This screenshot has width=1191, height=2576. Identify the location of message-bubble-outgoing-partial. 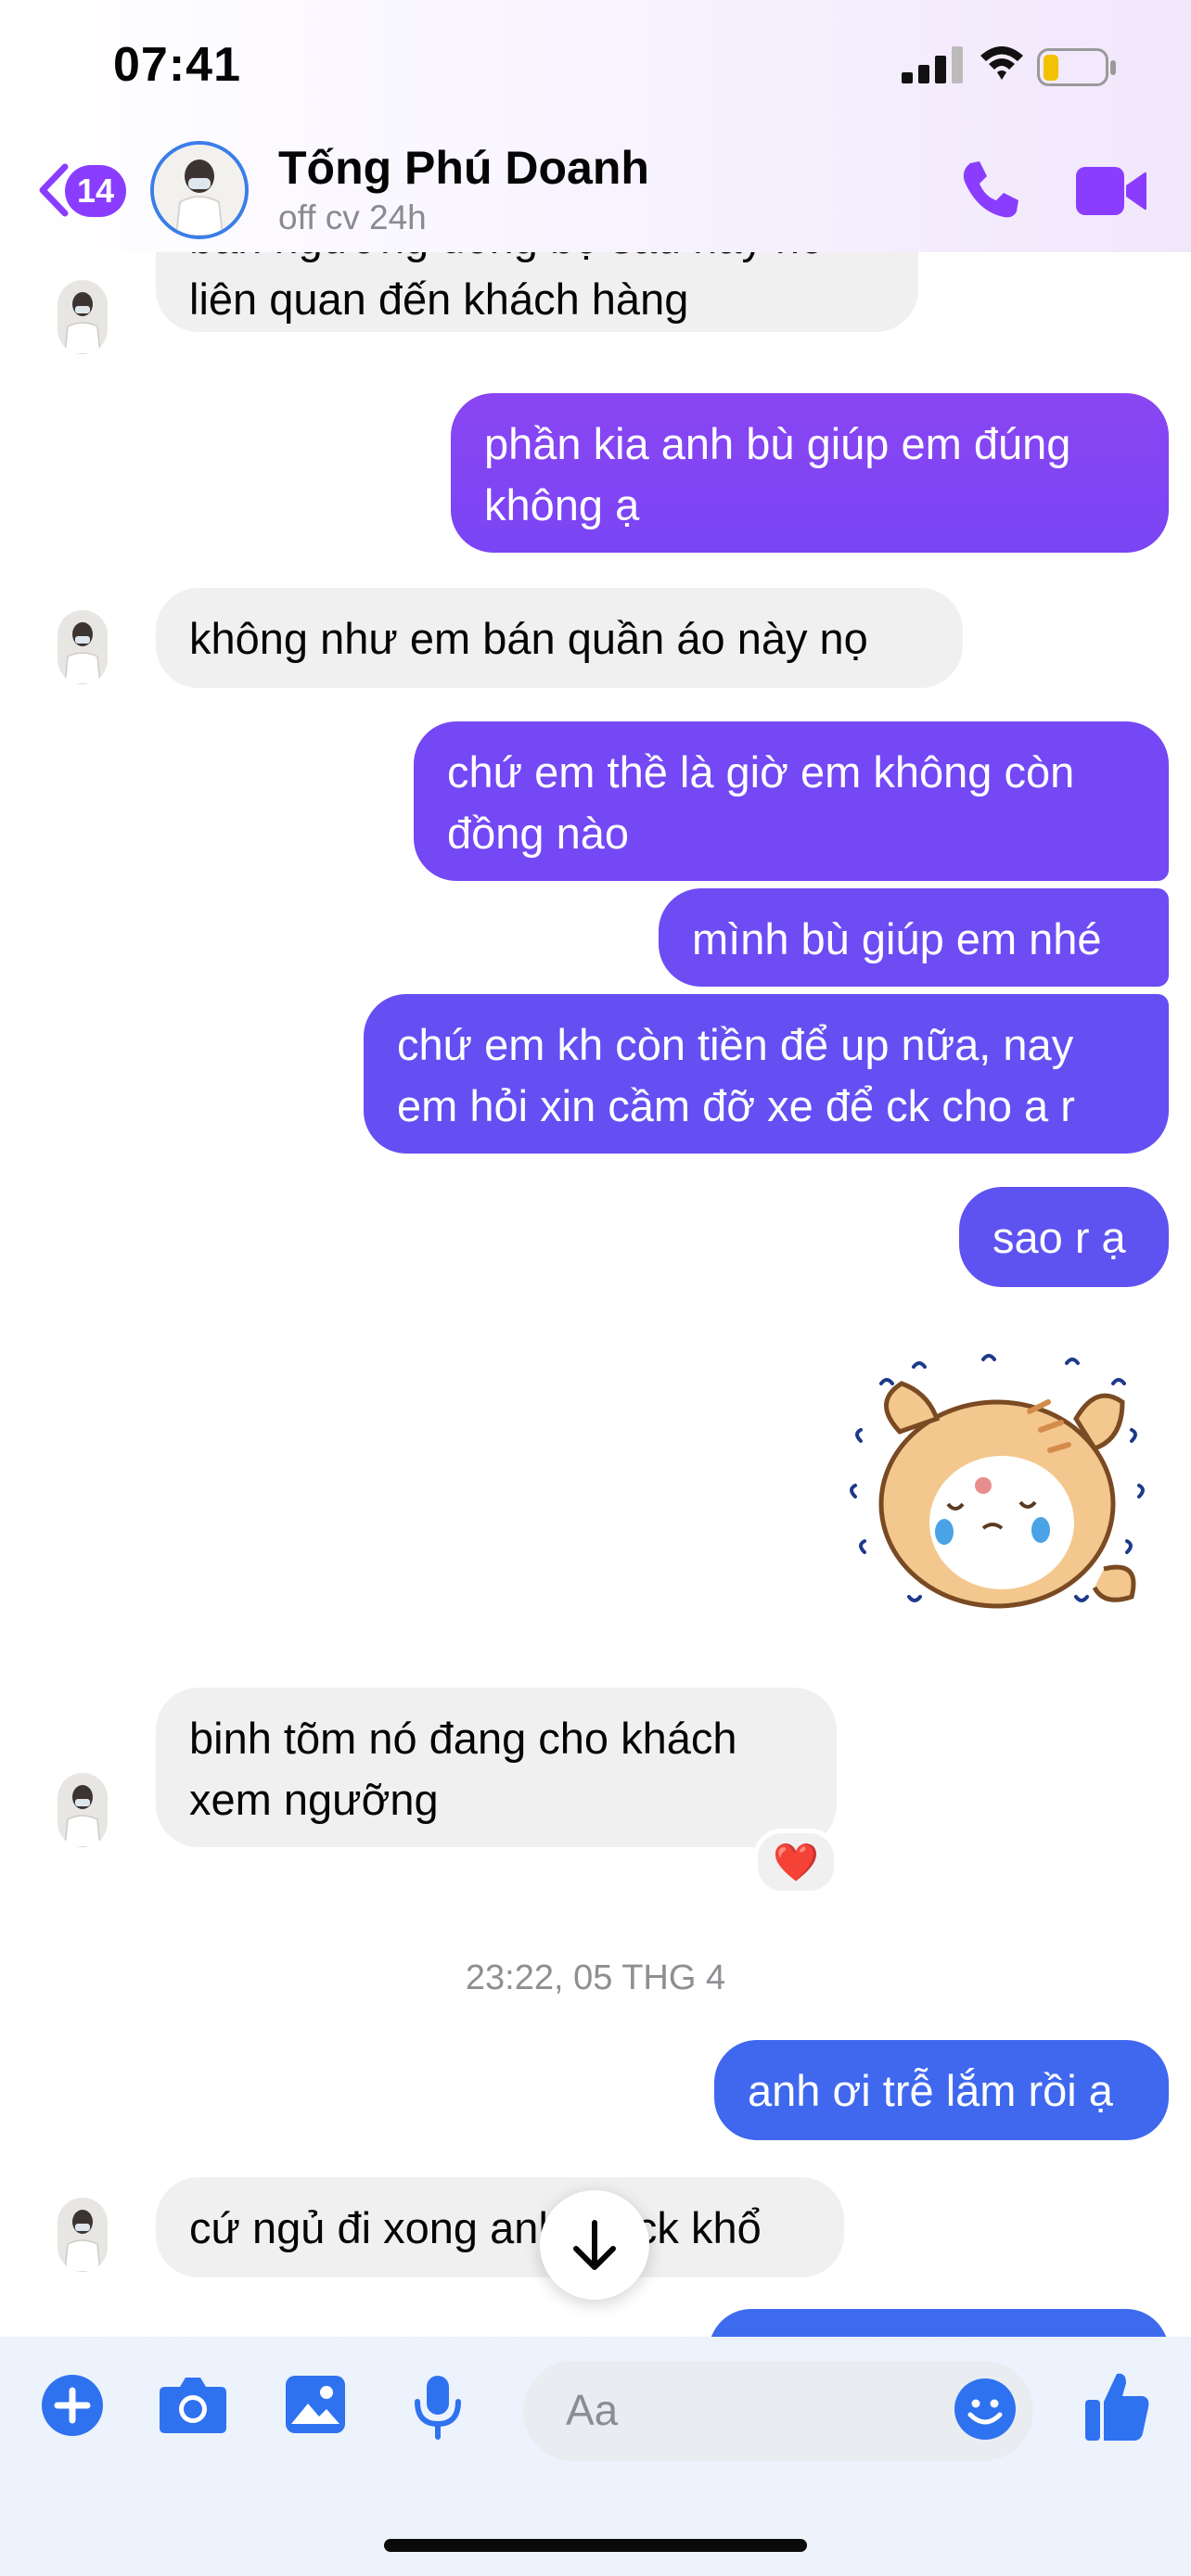
(939, 2323).